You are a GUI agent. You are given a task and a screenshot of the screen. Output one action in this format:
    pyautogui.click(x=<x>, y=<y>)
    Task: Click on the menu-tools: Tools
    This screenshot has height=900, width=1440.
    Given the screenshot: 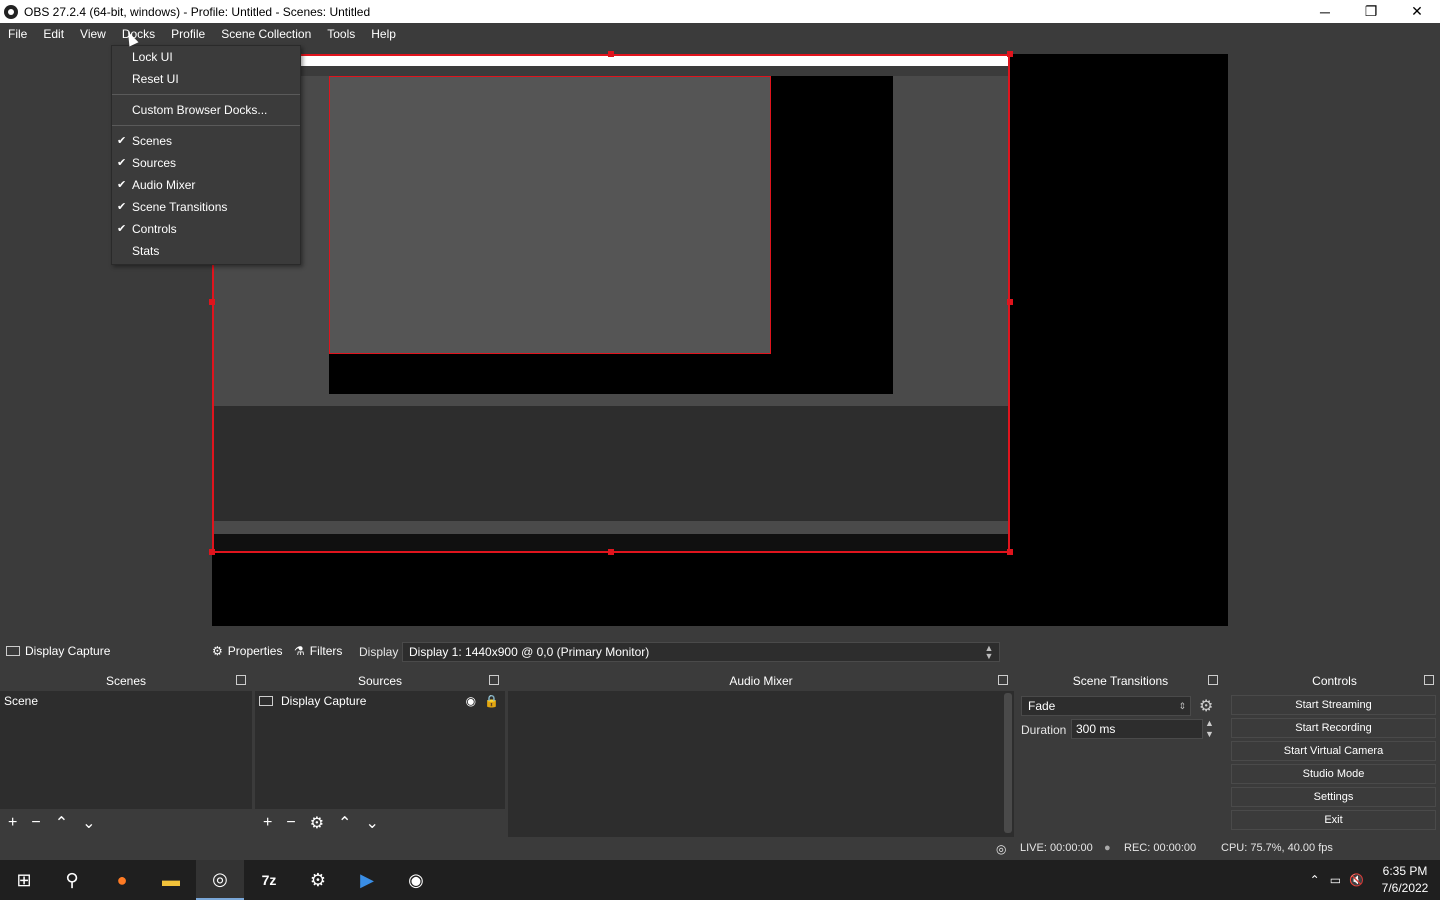 What is the action you would take?
    pyautogui.click(x=341, y=34)
    